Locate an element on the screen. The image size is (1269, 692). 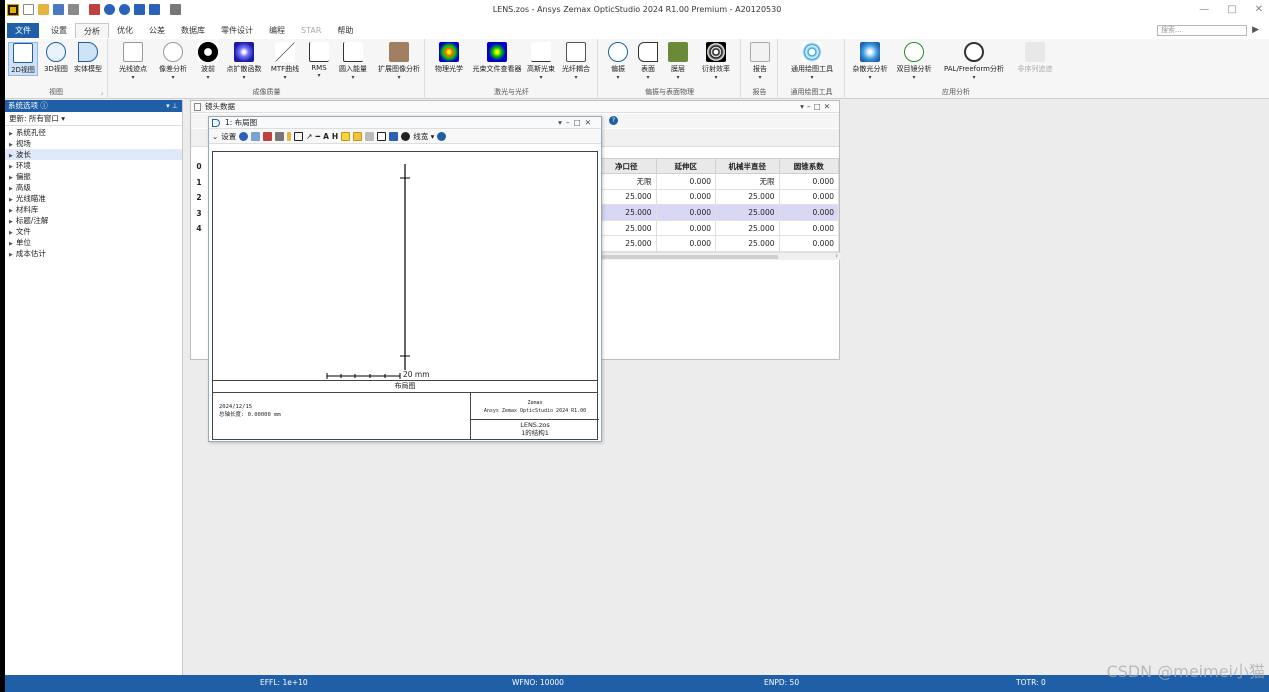
tab-star: STAR is located at coordinates (311, 30).